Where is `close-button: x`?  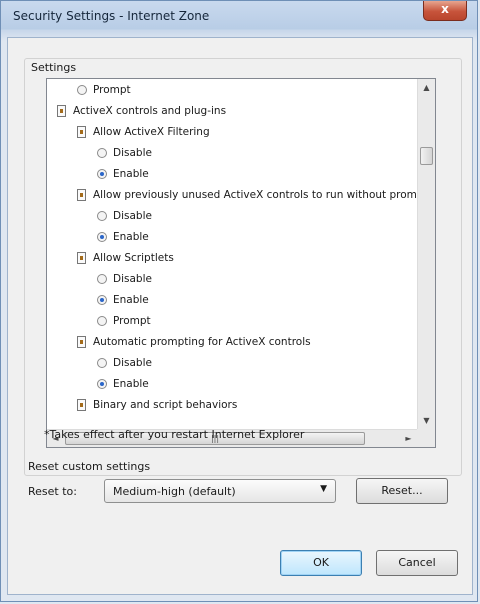
close-button: x is located at coordinates (445, 11).